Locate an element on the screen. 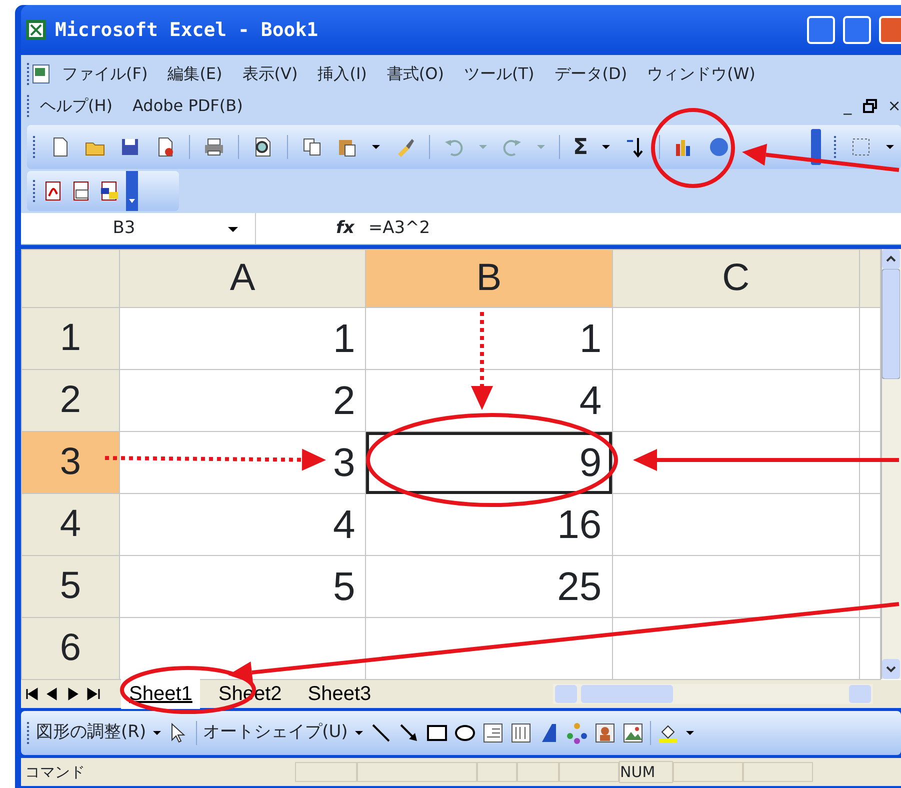 This screenshot has height=788, width=901. menu-item: ヘルプ(H) is located at coordinates (76, 106).